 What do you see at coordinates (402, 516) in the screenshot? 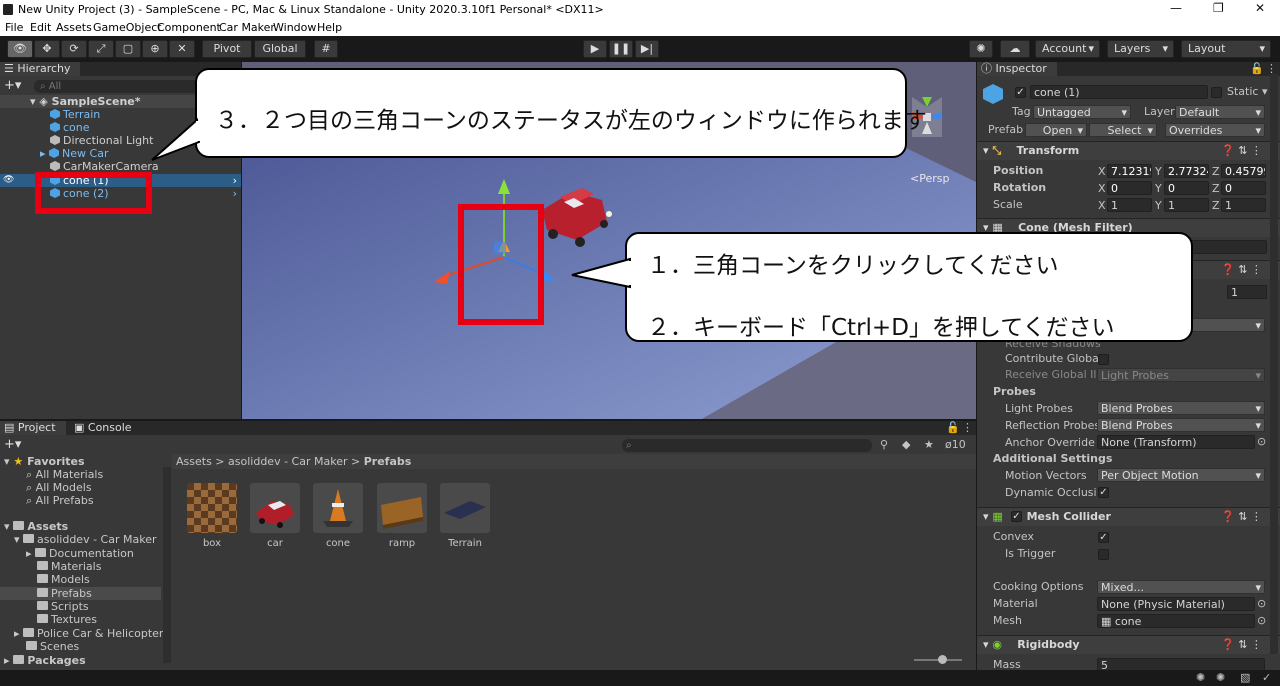
I see `asset-ramp: ramp` at bounding box center [402, 516].